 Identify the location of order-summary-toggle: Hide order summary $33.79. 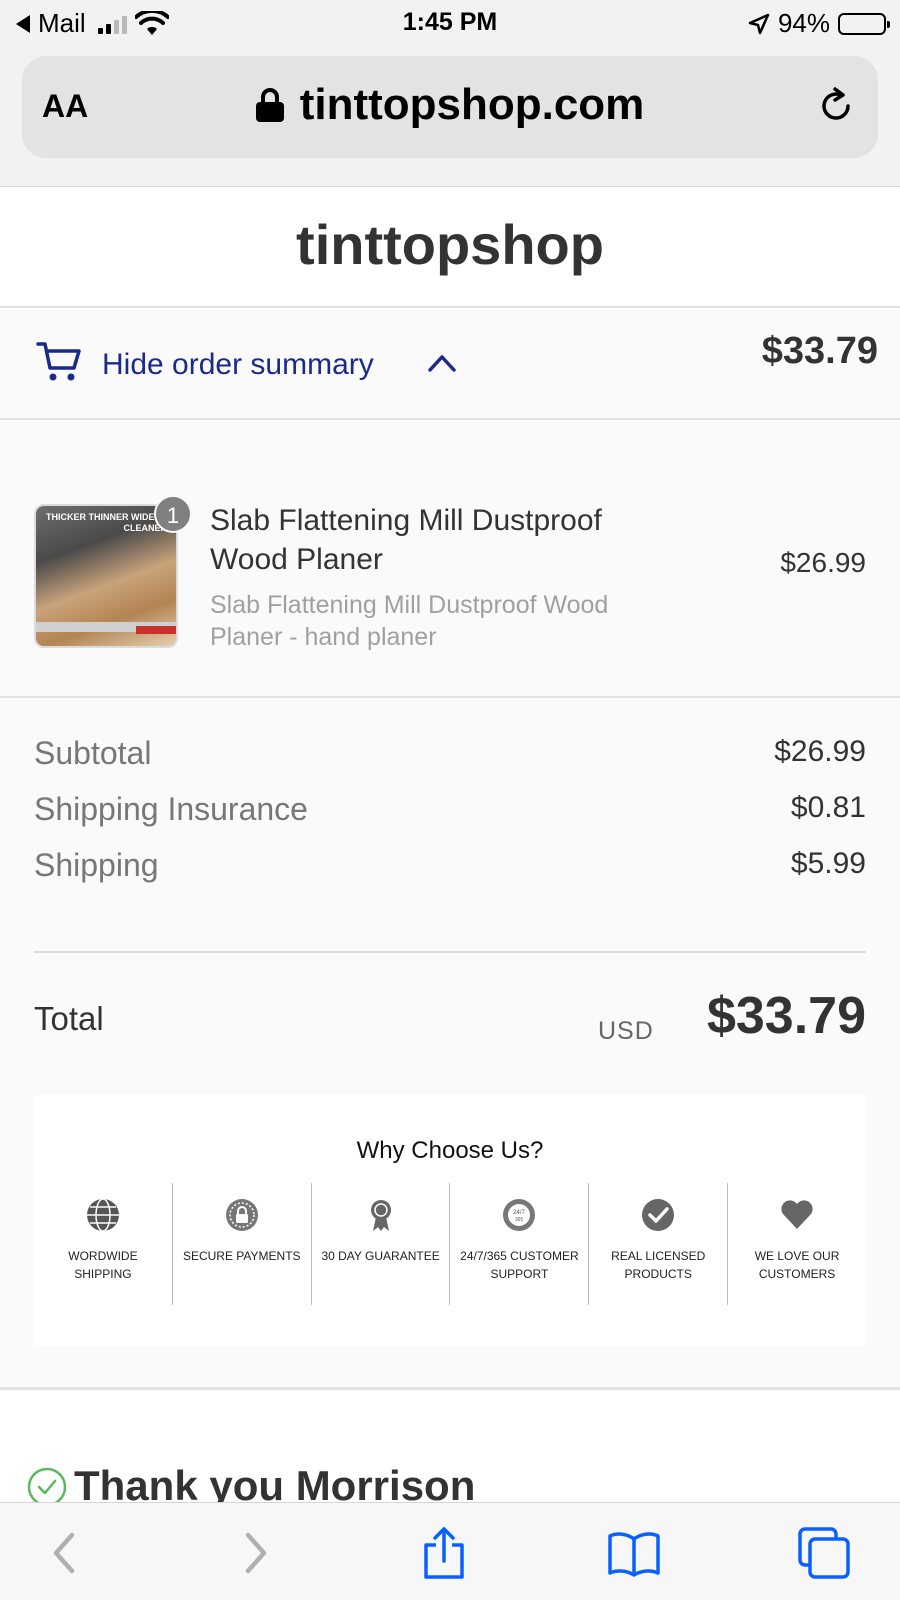
(450, 365).